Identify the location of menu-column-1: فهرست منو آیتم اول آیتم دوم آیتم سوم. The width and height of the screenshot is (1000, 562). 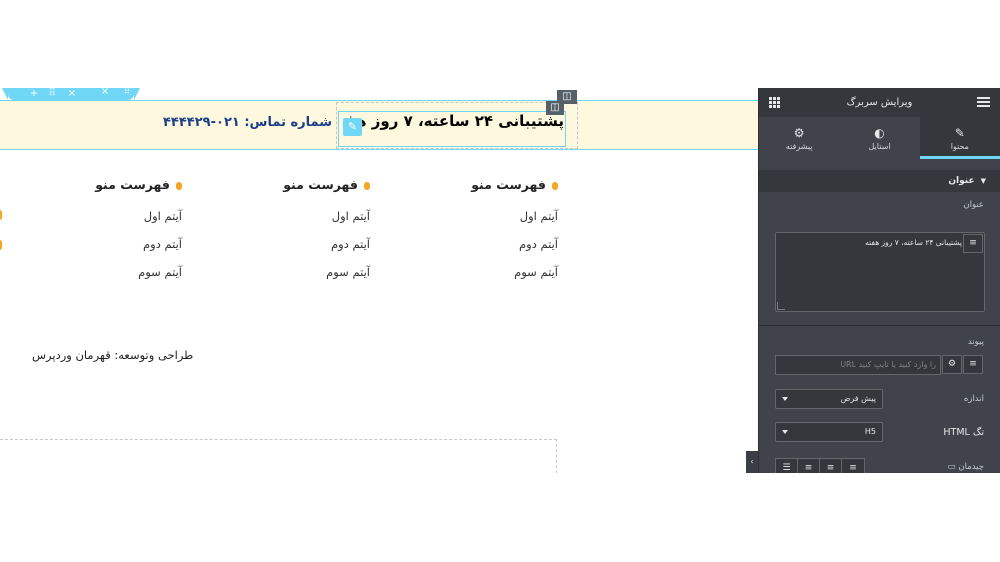
(488, 230).